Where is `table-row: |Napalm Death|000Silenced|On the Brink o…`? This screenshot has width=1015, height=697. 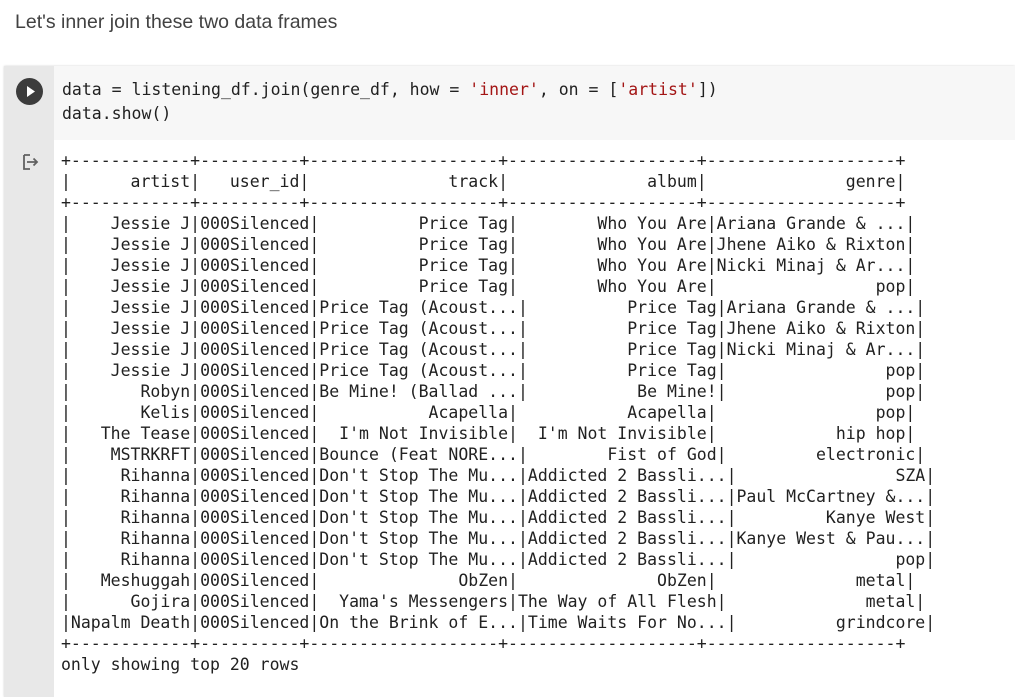 table-row: |Napalm Death|000Silenced|On the Brink o… is located at coordinates (498, 622).